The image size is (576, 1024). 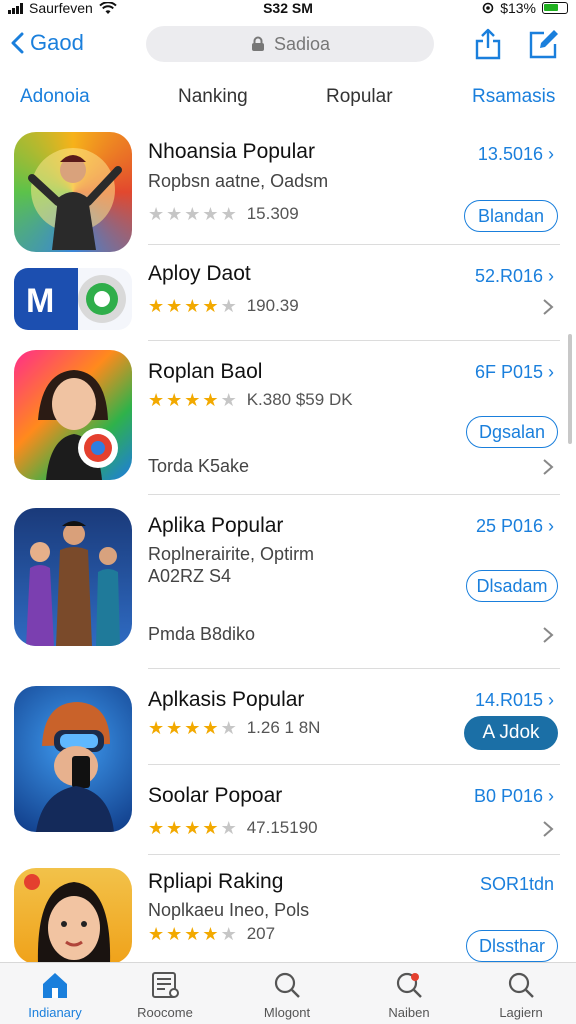 I want to click on tab-item-mlogont: Mlogont, so click(x=287, y=994).